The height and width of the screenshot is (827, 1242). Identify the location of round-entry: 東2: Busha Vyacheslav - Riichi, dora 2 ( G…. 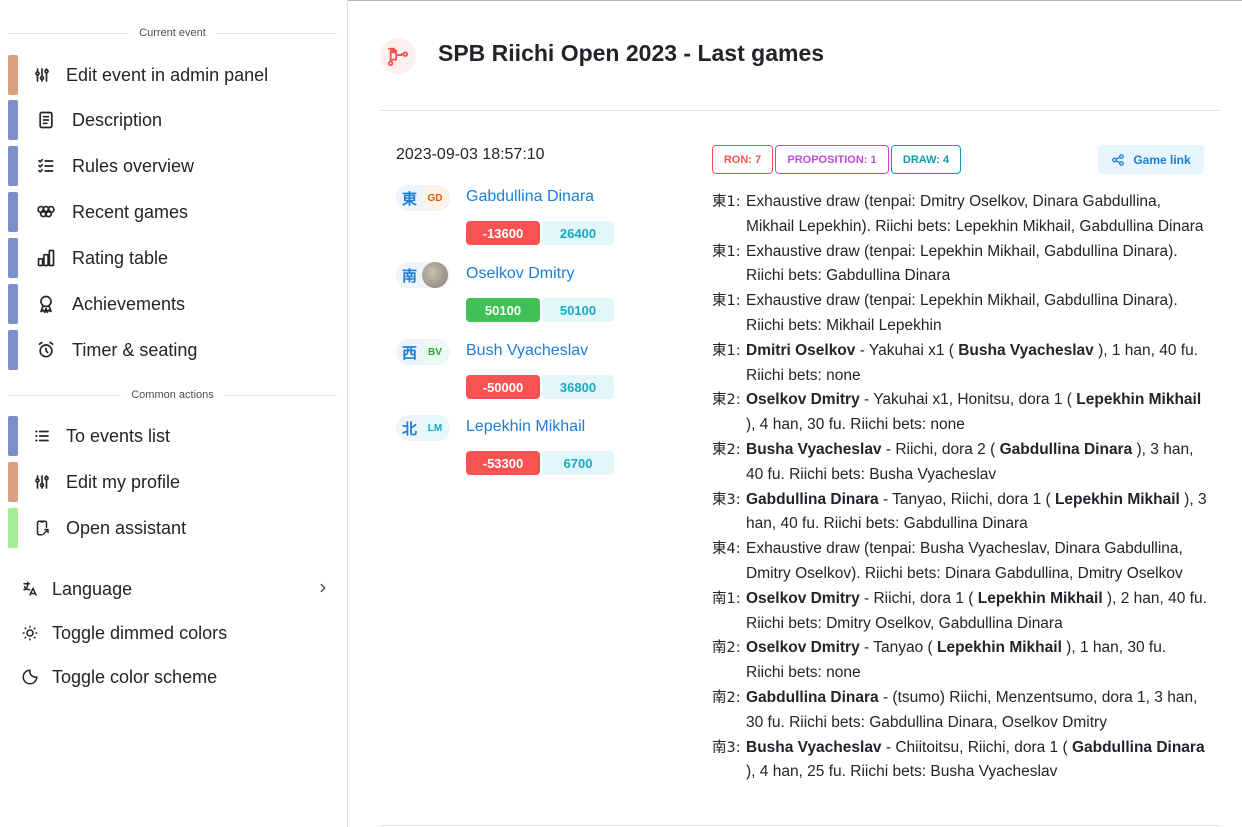
(959, 463).